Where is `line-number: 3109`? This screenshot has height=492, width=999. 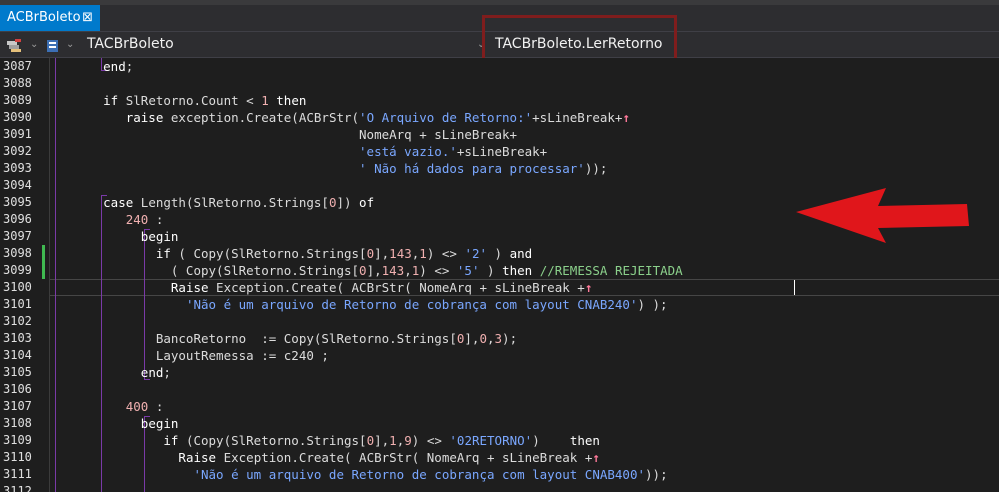
line-number: 3109 is located at coordinates (17, 440).